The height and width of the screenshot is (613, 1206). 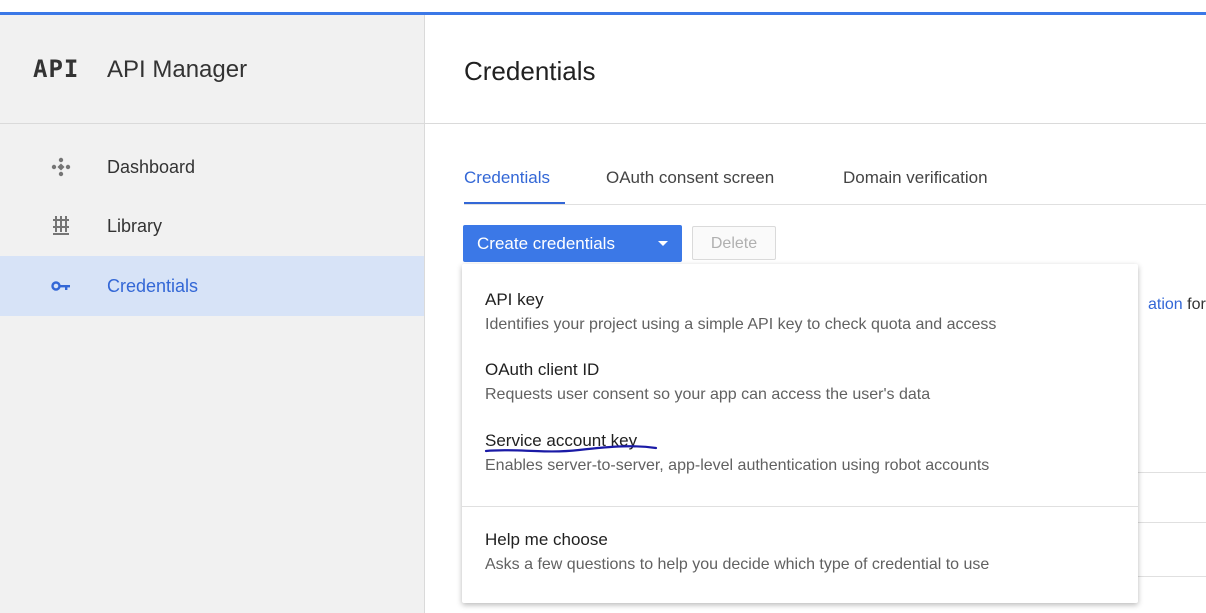 I want to click on sidebar-item-library: Library, so click(x=212, y=226).